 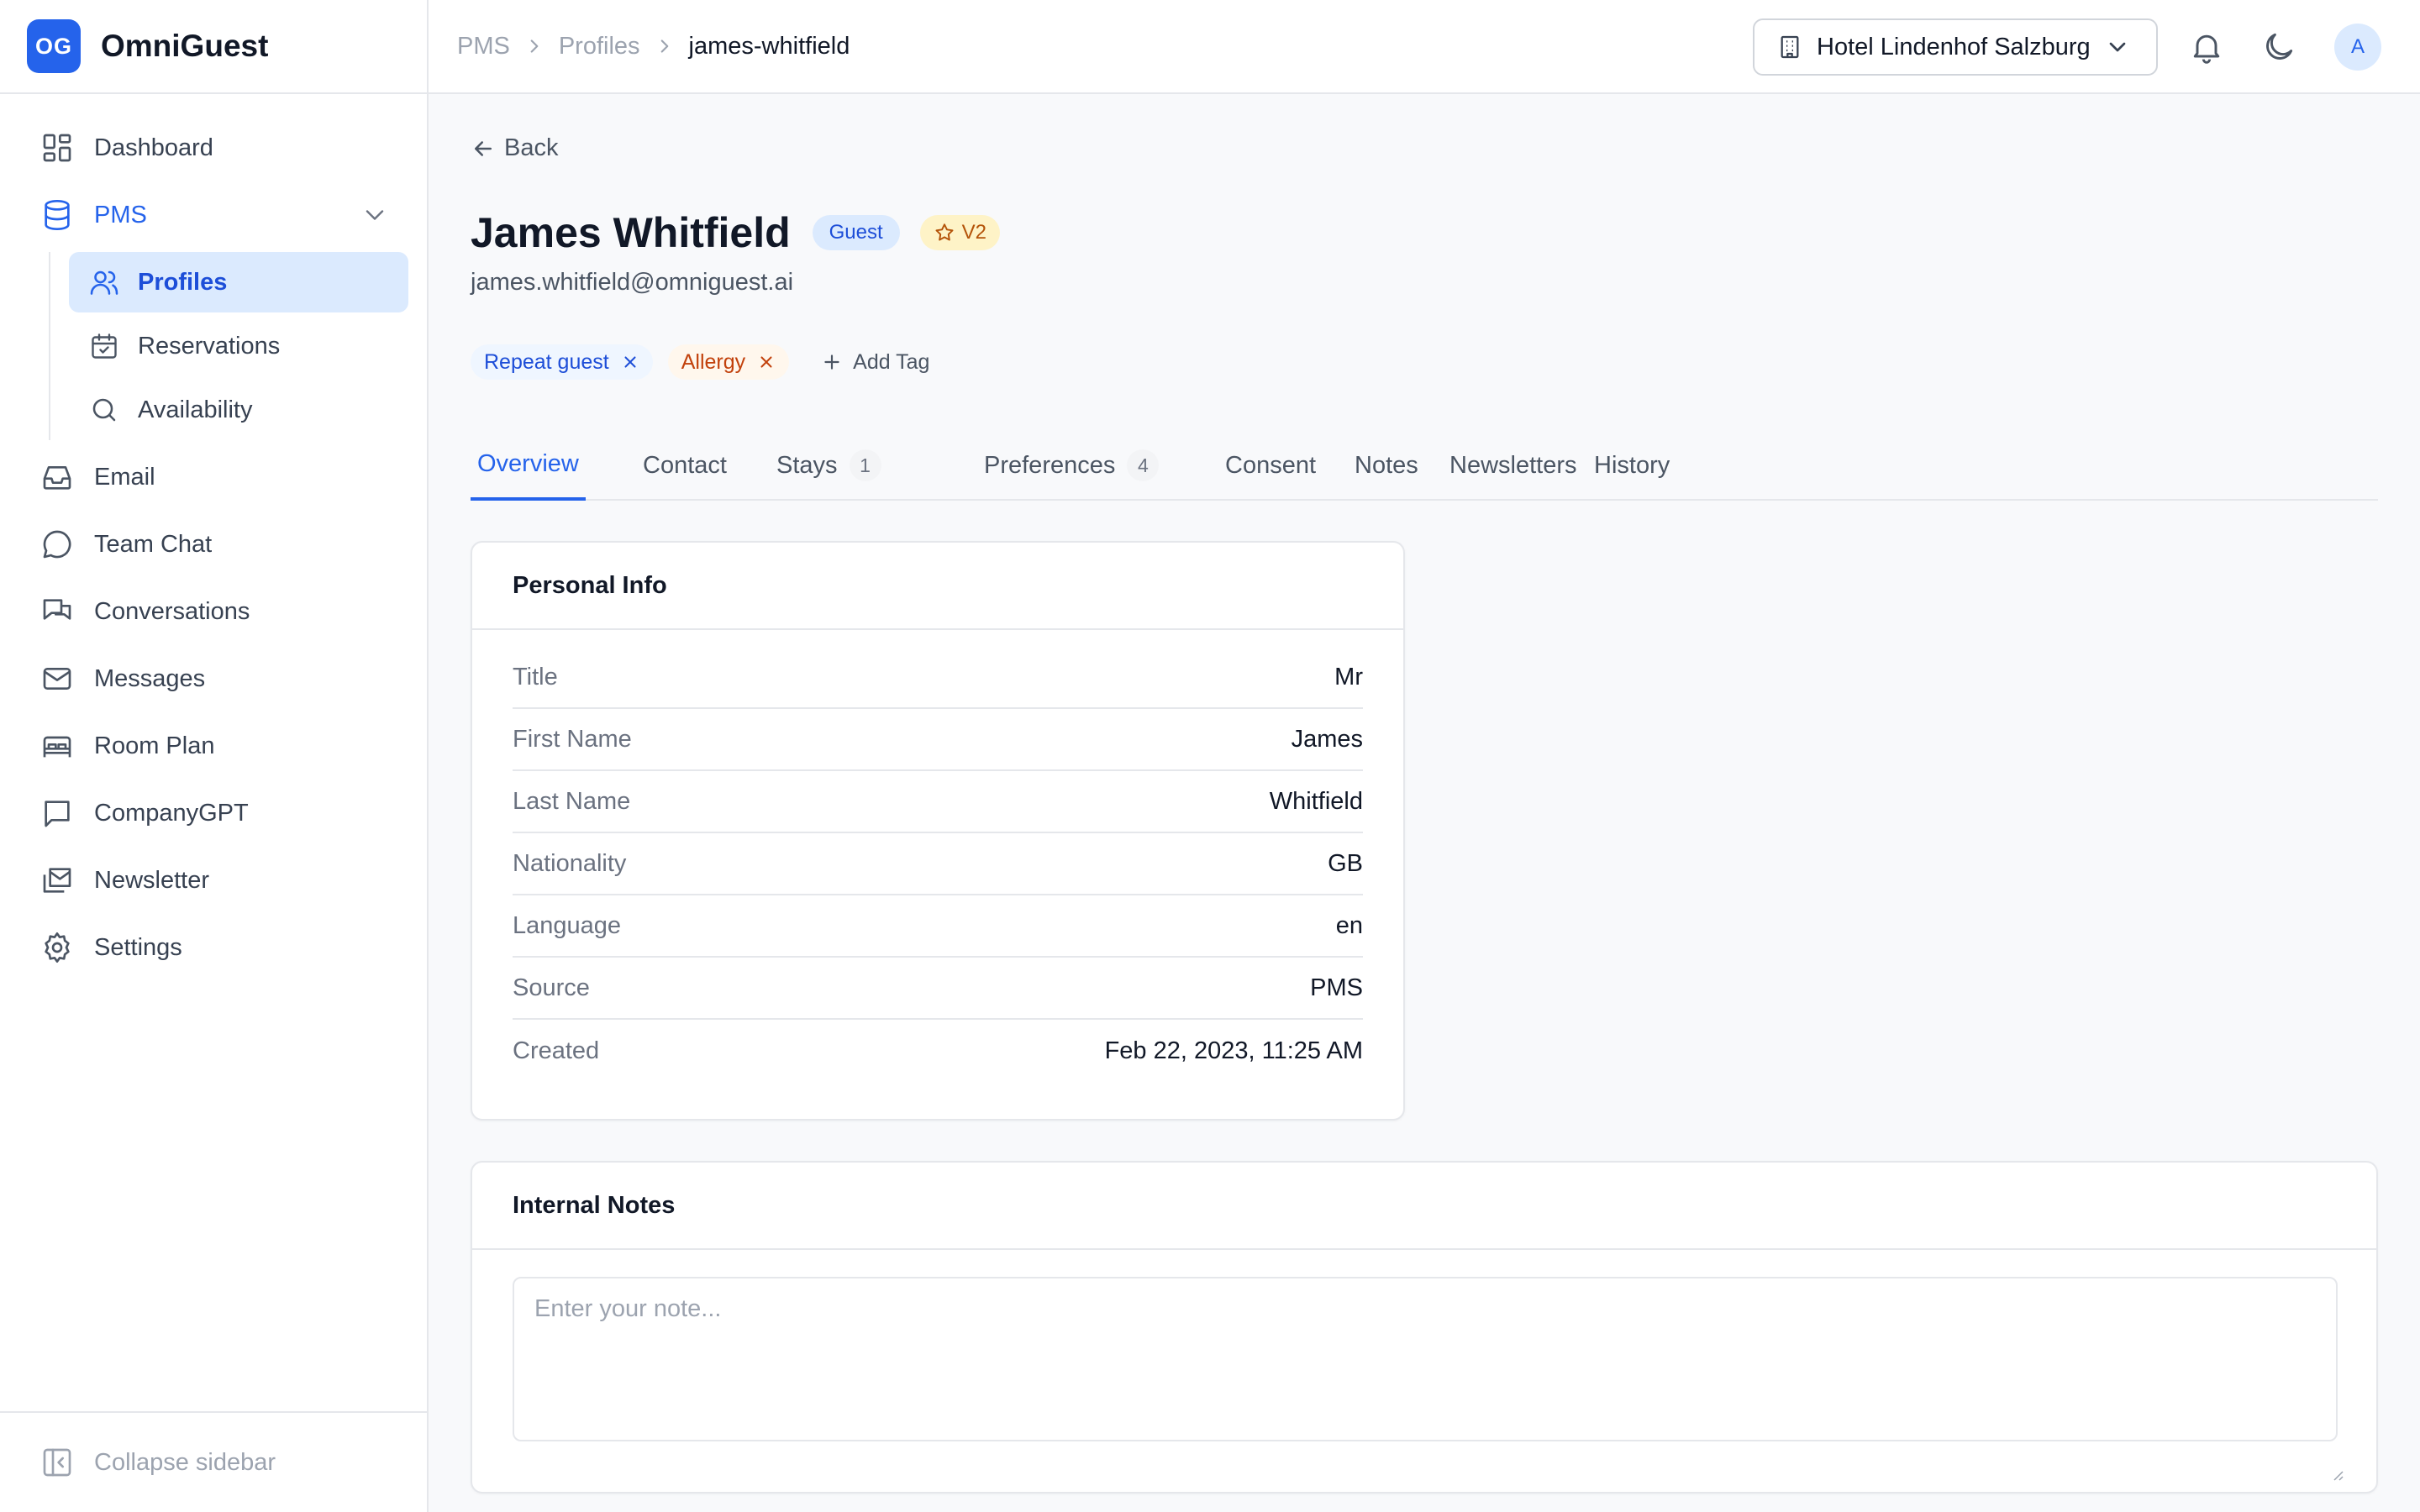 I want to click on tab-history: History, so click(x=1632, y=465).